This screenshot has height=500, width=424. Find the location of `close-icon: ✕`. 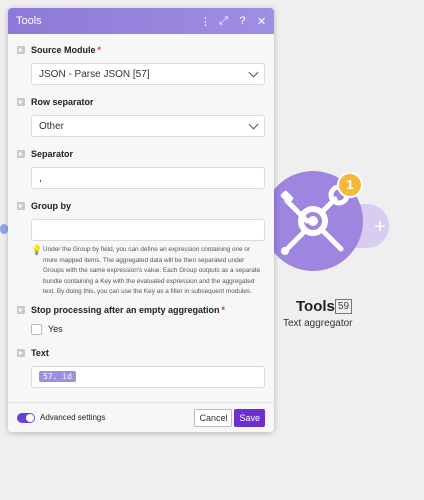

close-icon: ✕ is located at coordinates (261, 21).